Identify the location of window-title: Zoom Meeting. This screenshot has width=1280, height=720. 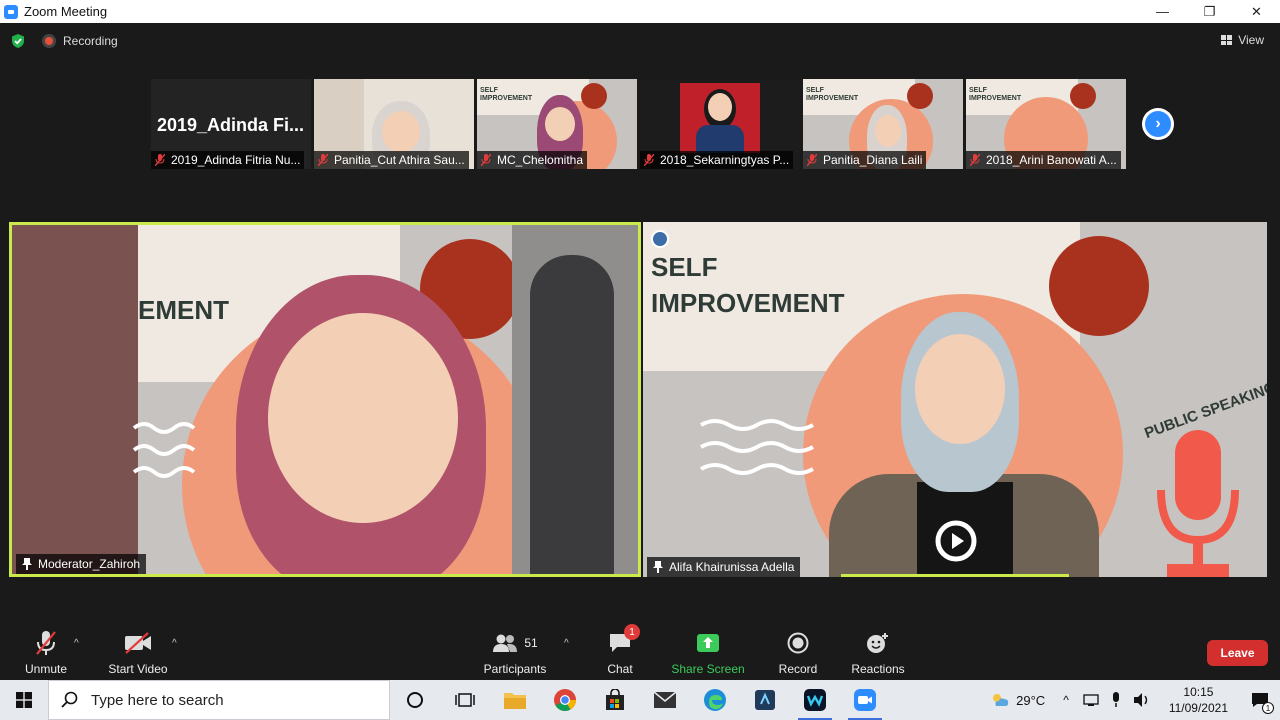
(66, 11).